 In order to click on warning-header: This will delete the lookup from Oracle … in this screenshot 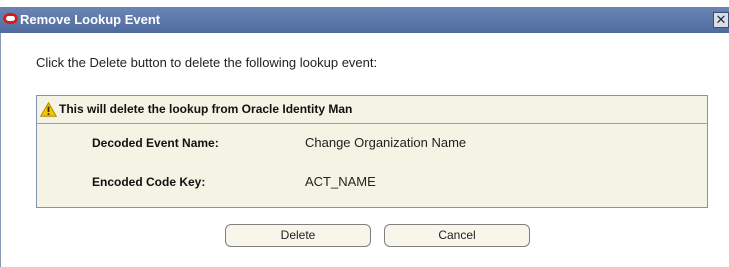, I will do `click(372, 110)`.